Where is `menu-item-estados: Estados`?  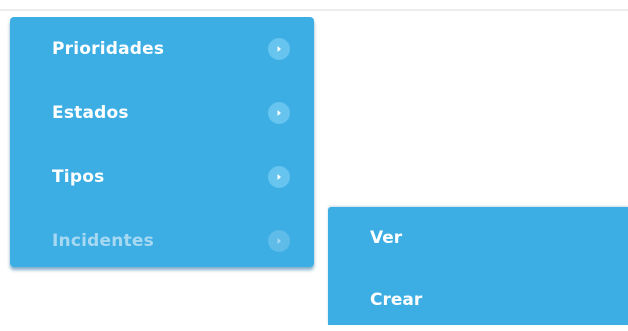 menu-item-estados: Estados is located at coordinates (162, 113).